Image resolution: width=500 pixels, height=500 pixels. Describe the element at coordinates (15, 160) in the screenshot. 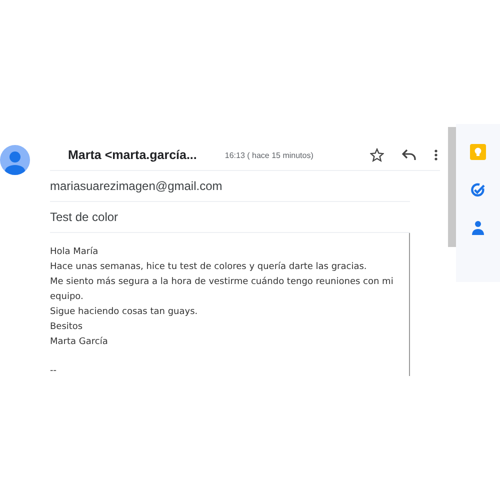

I see `avatar-icon` at that location.